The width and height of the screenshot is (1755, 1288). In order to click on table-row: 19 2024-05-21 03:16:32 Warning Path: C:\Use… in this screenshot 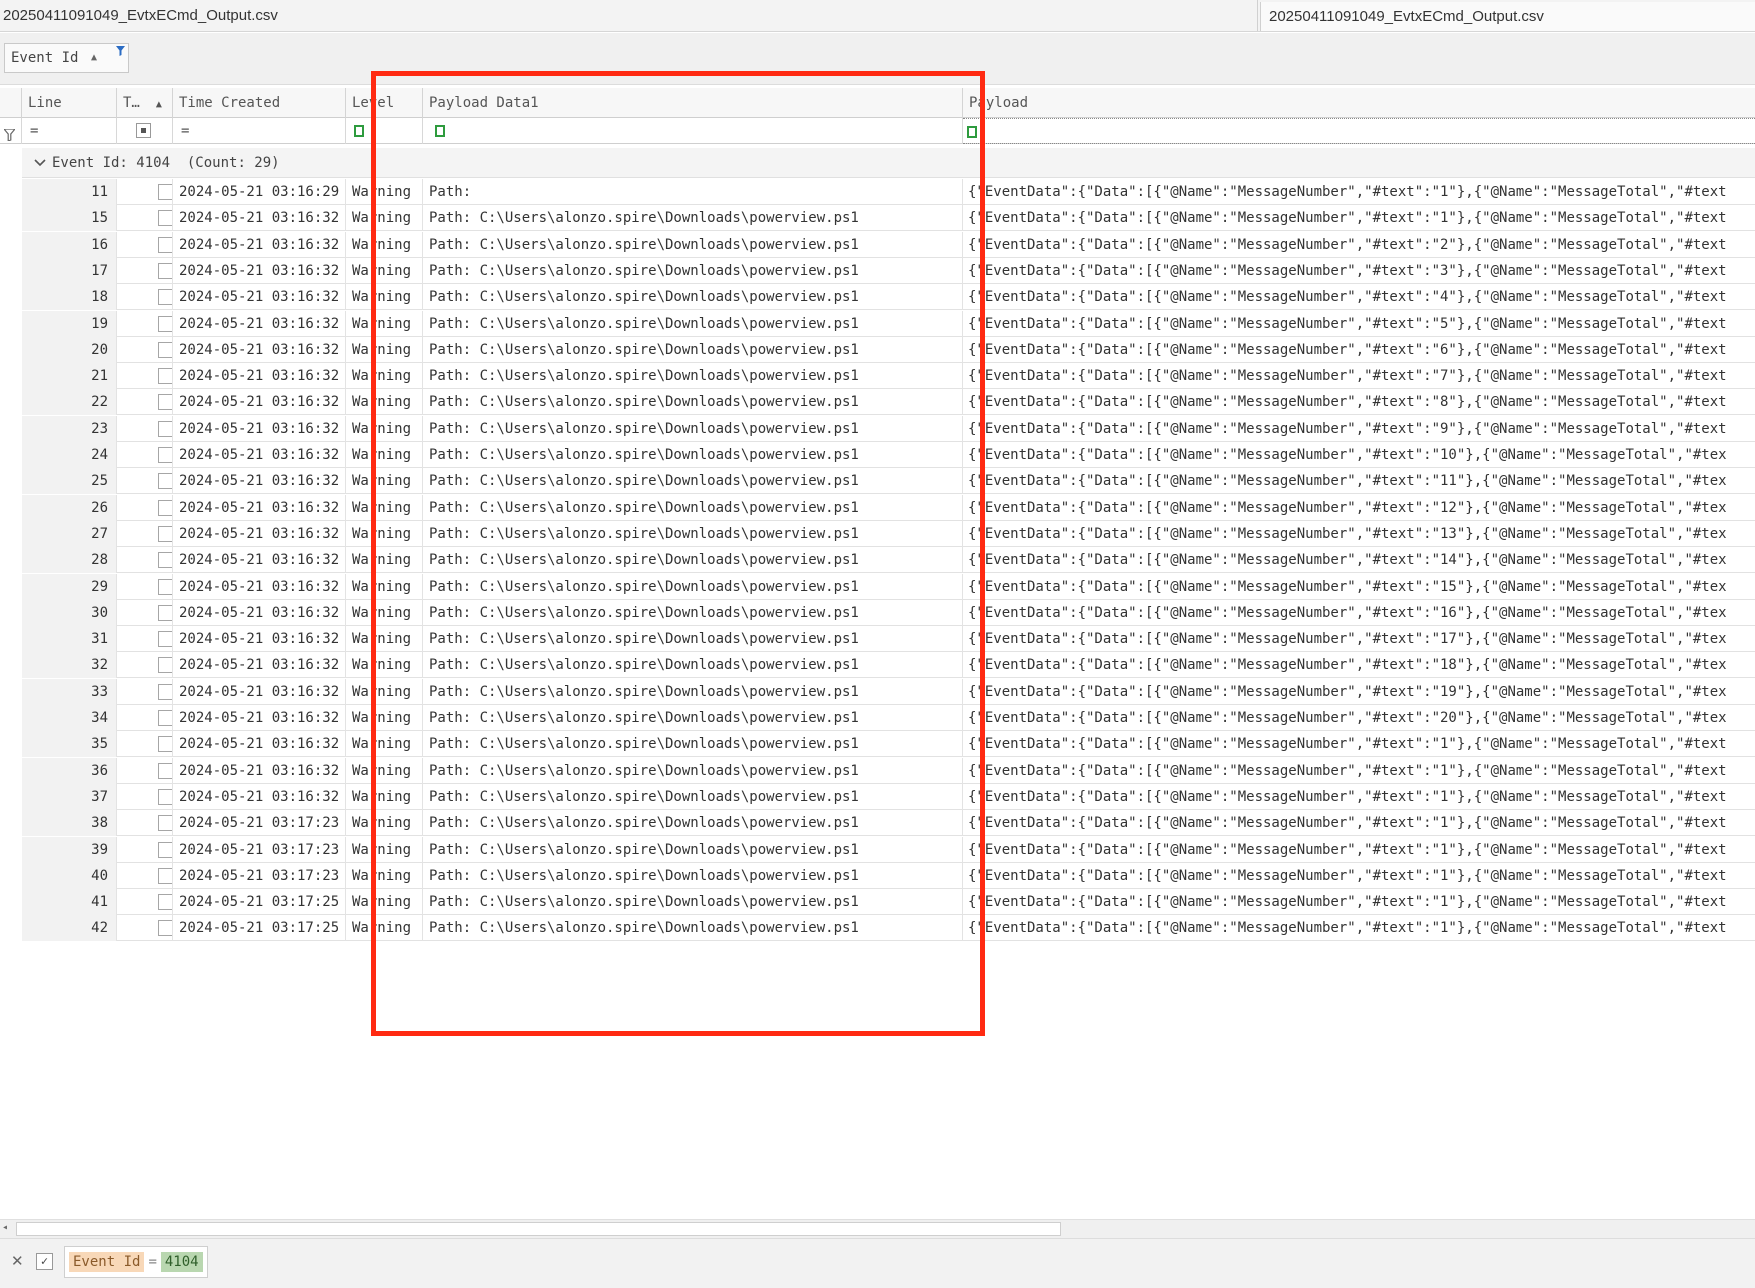, I will do `click(888, 323)`.